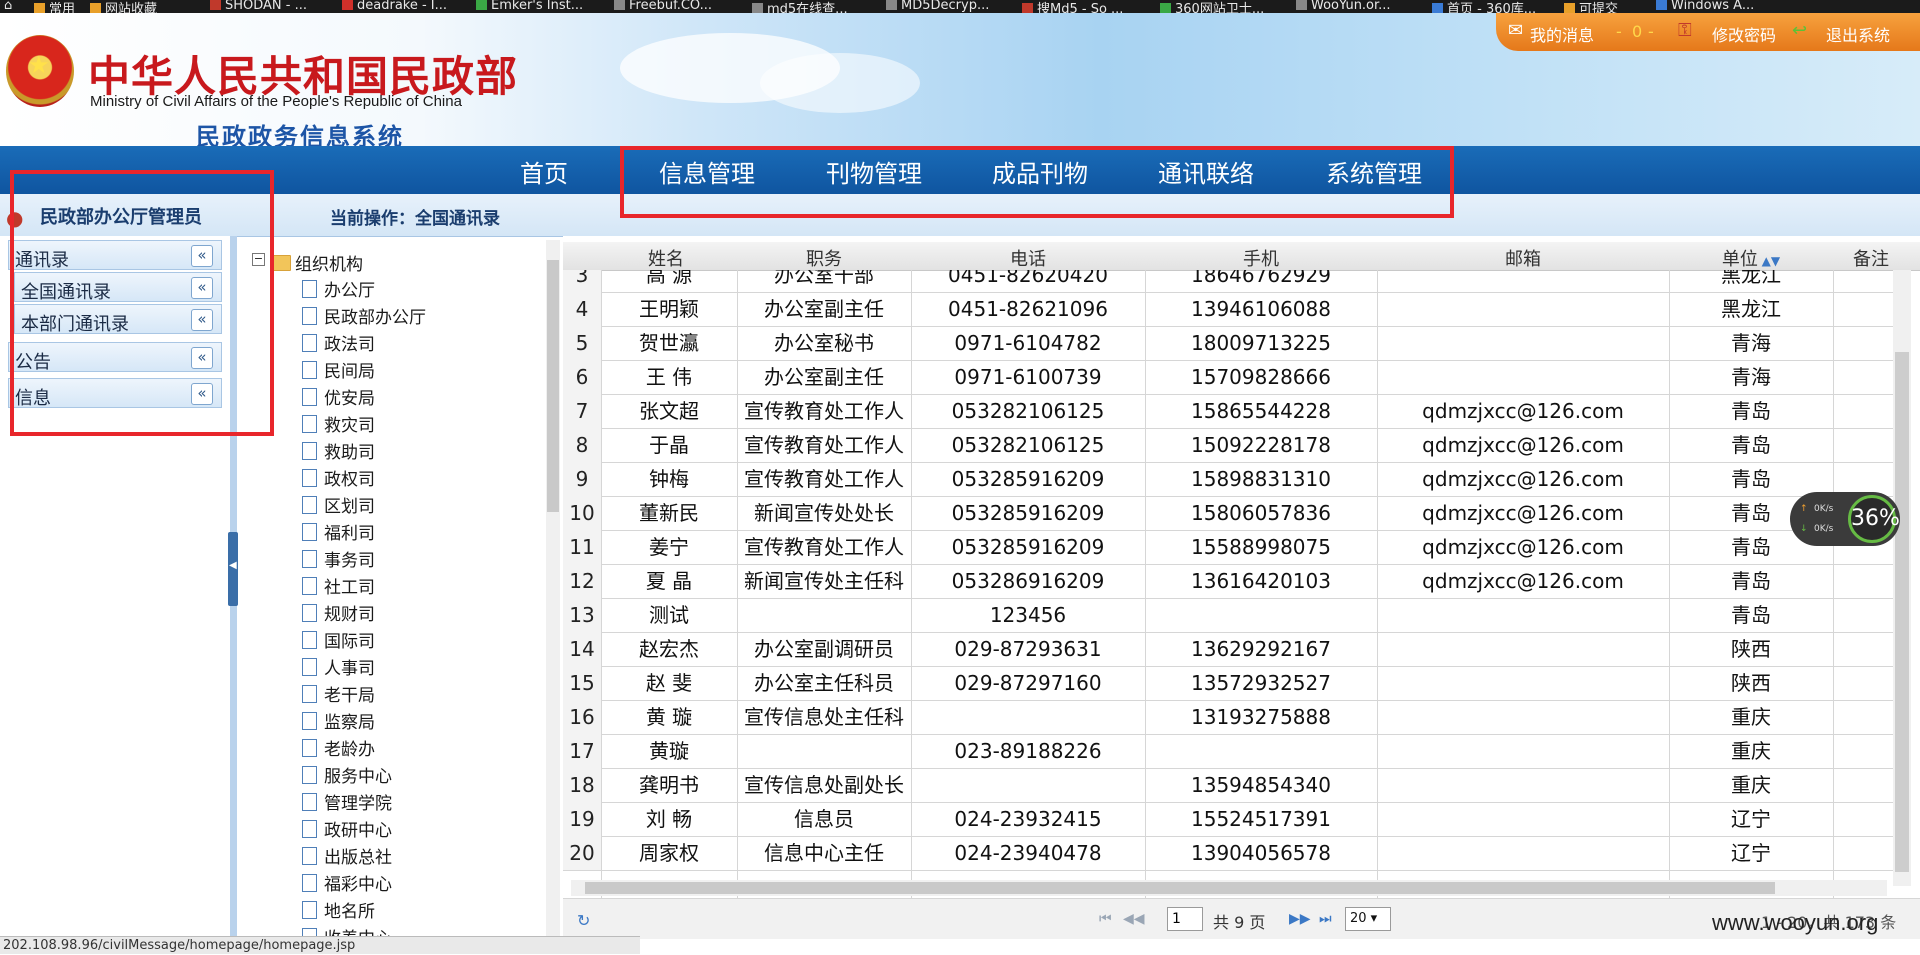 Image resolution: width=1920 pixels, height=955 pixels. Describe the element at coordinates (669, 717) in the screenshot. I see `cell-name: 黄 璇` at that location.